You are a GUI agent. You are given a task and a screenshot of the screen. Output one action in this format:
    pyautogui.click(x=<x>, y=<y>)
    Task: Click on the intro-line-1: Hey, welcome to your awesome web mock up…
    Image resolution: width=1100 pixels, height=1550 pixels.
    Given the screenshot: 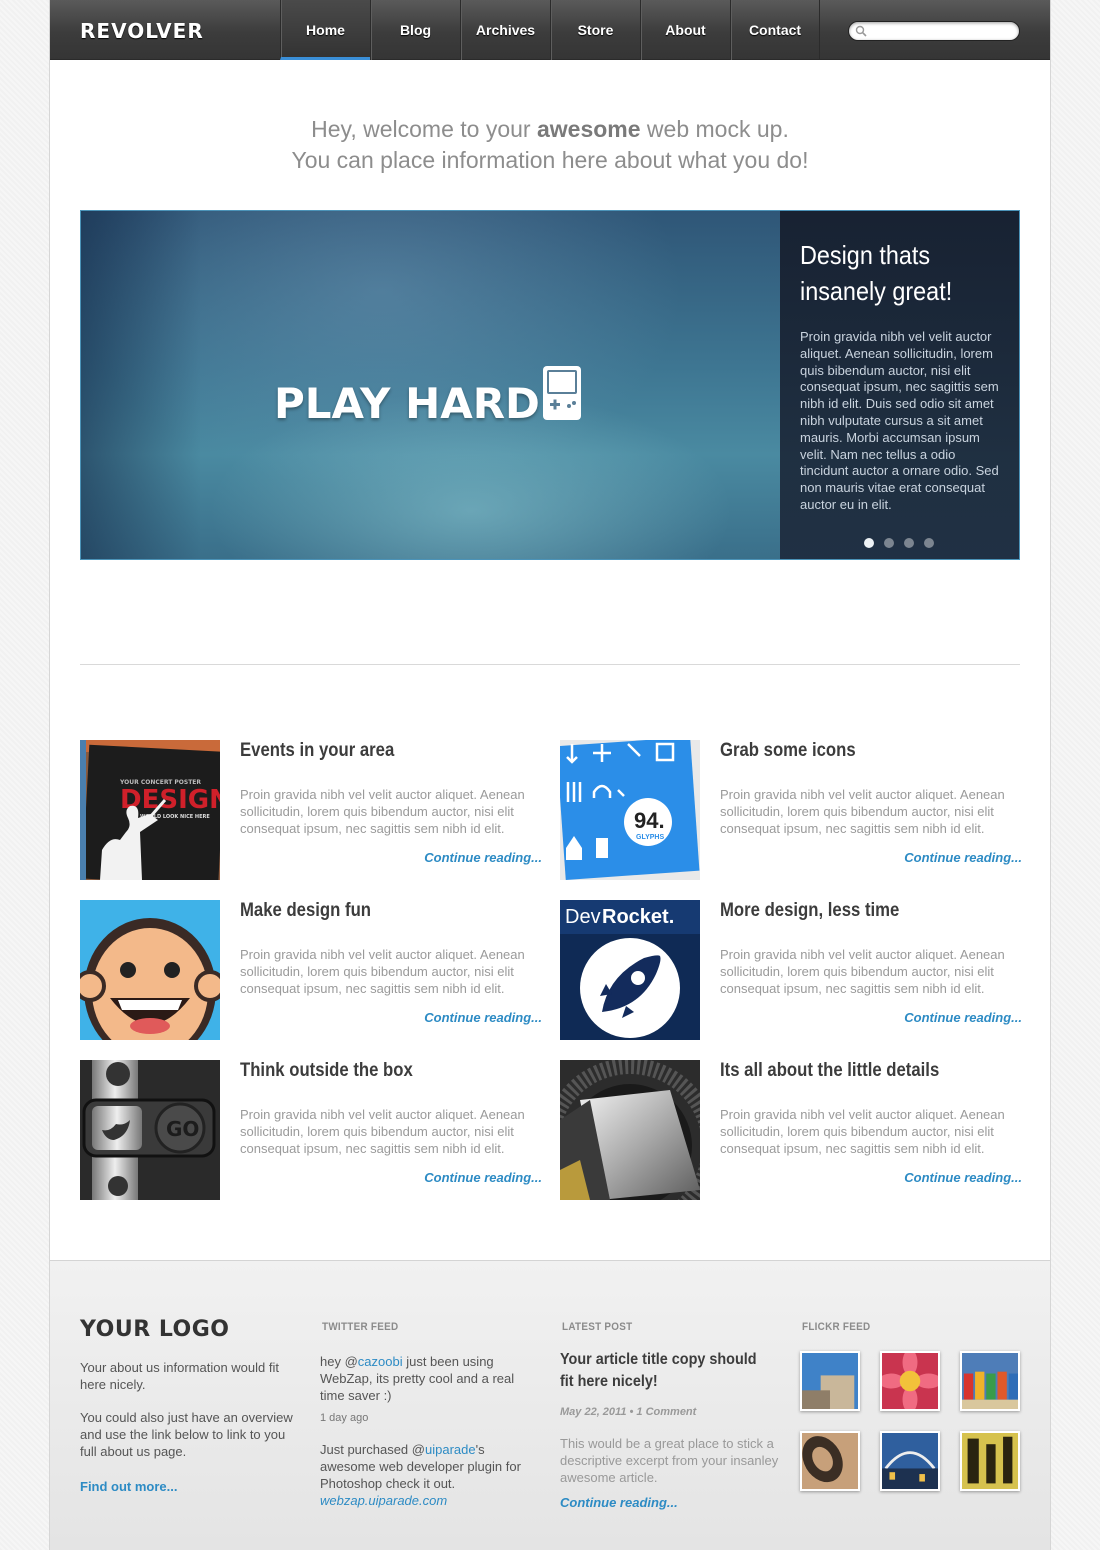 What is the action you would take?
    pyautogui.click(x=550, y=129)
    